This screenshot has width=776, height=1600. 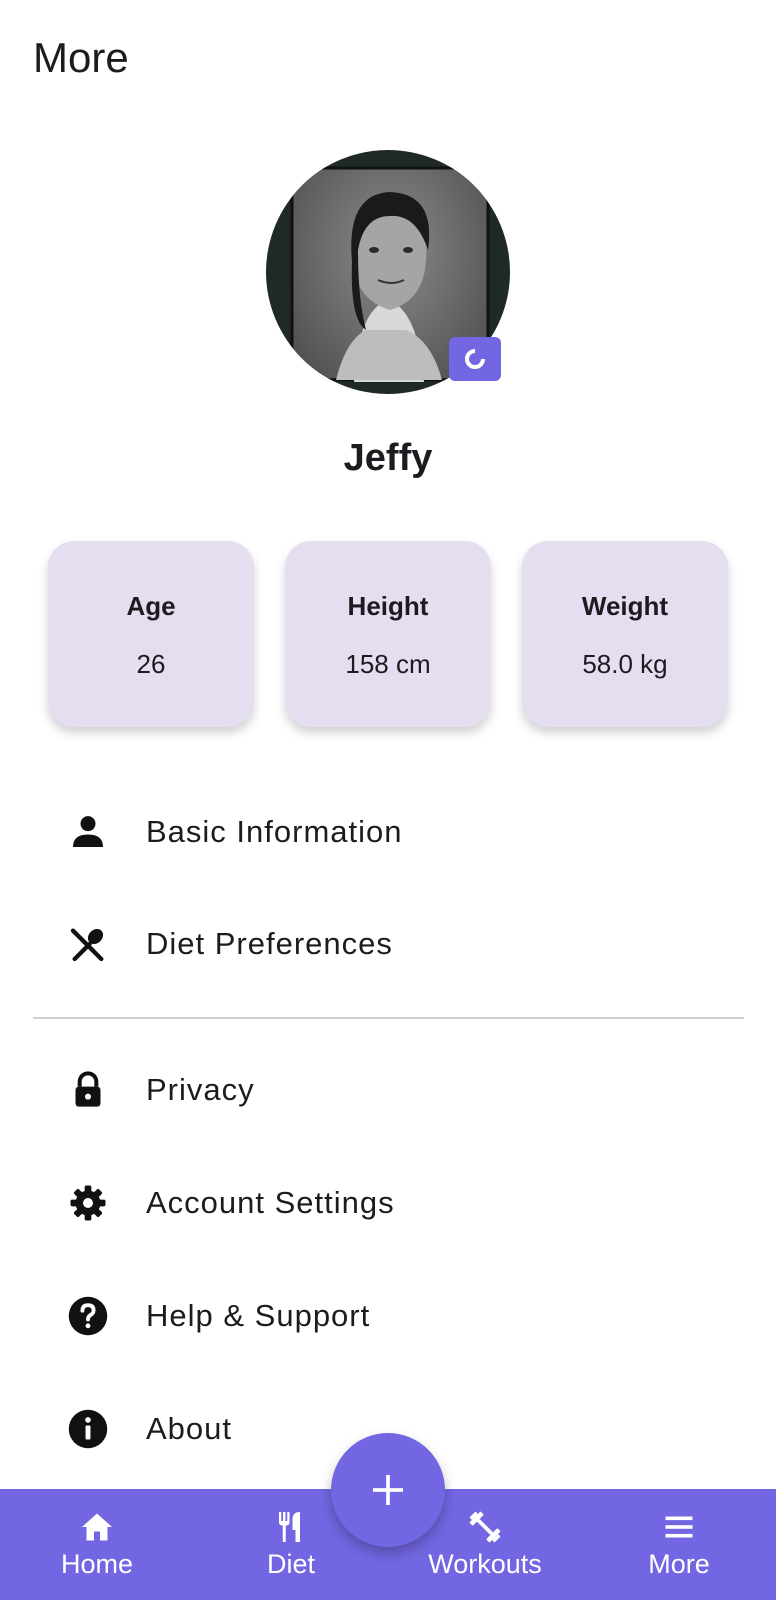 I want to click on weight-label: Weight, so click(x=625, y=606).